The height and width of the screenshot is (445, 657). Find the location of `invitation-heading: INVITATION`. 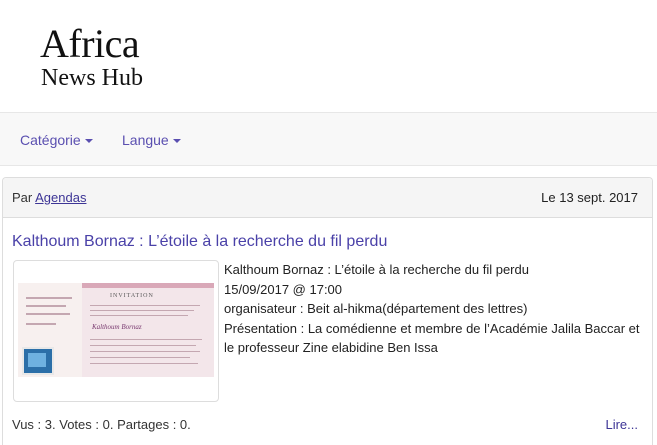

invitation-heading: INVITATION is located at coordinates (132, 296).